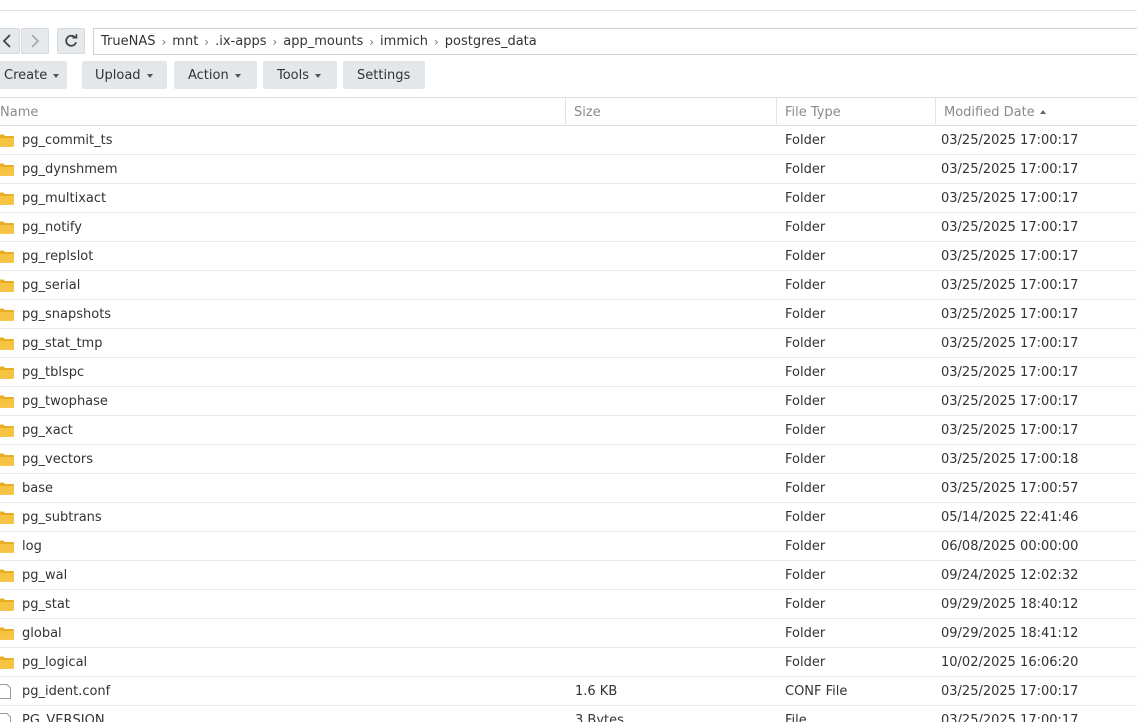  Describe the element at coordinates (568, 314) in the screenshot. I see `file-row: pg_snapshots Folder 03/25/2025 17:00:17` at that location.